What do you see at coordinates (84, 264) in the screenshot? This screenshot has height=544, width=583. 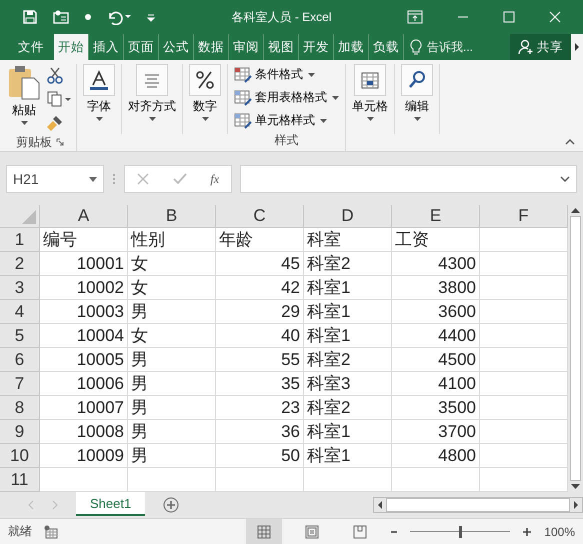 I see `table-cell: 10001` at bounding box center [84, 264].